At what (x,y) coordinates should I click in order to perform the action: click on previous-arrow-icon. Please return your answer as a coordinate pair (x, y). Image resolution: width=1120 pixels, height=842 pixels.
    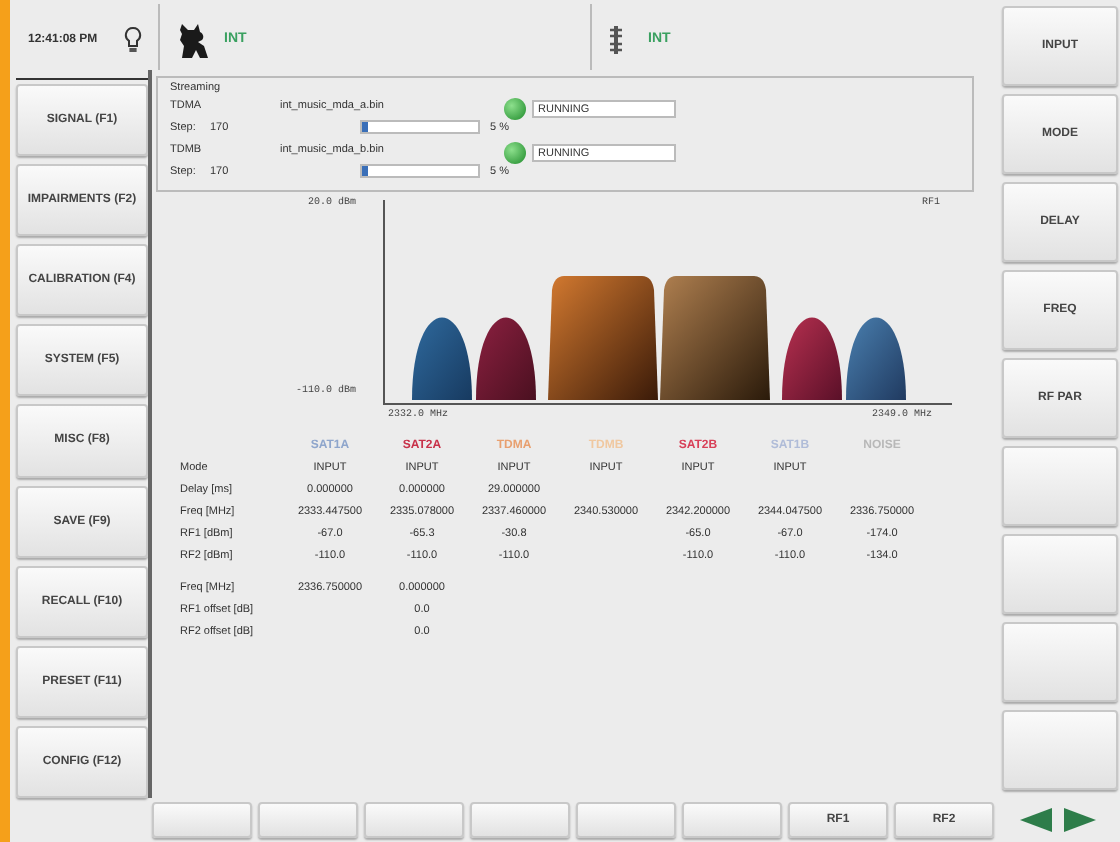
    Looking at the image, I should click on (1036, 820).